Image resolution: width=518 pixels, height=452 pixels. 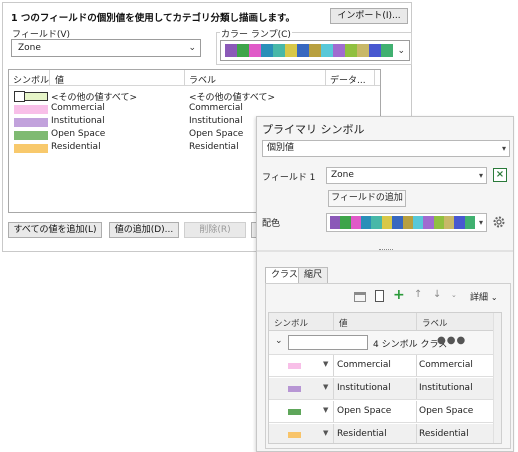 What do you see at coordinates (367, 198) in the screenshot?
I see `add-field-button: フィールドの追加` at bounding box center [367, 198].